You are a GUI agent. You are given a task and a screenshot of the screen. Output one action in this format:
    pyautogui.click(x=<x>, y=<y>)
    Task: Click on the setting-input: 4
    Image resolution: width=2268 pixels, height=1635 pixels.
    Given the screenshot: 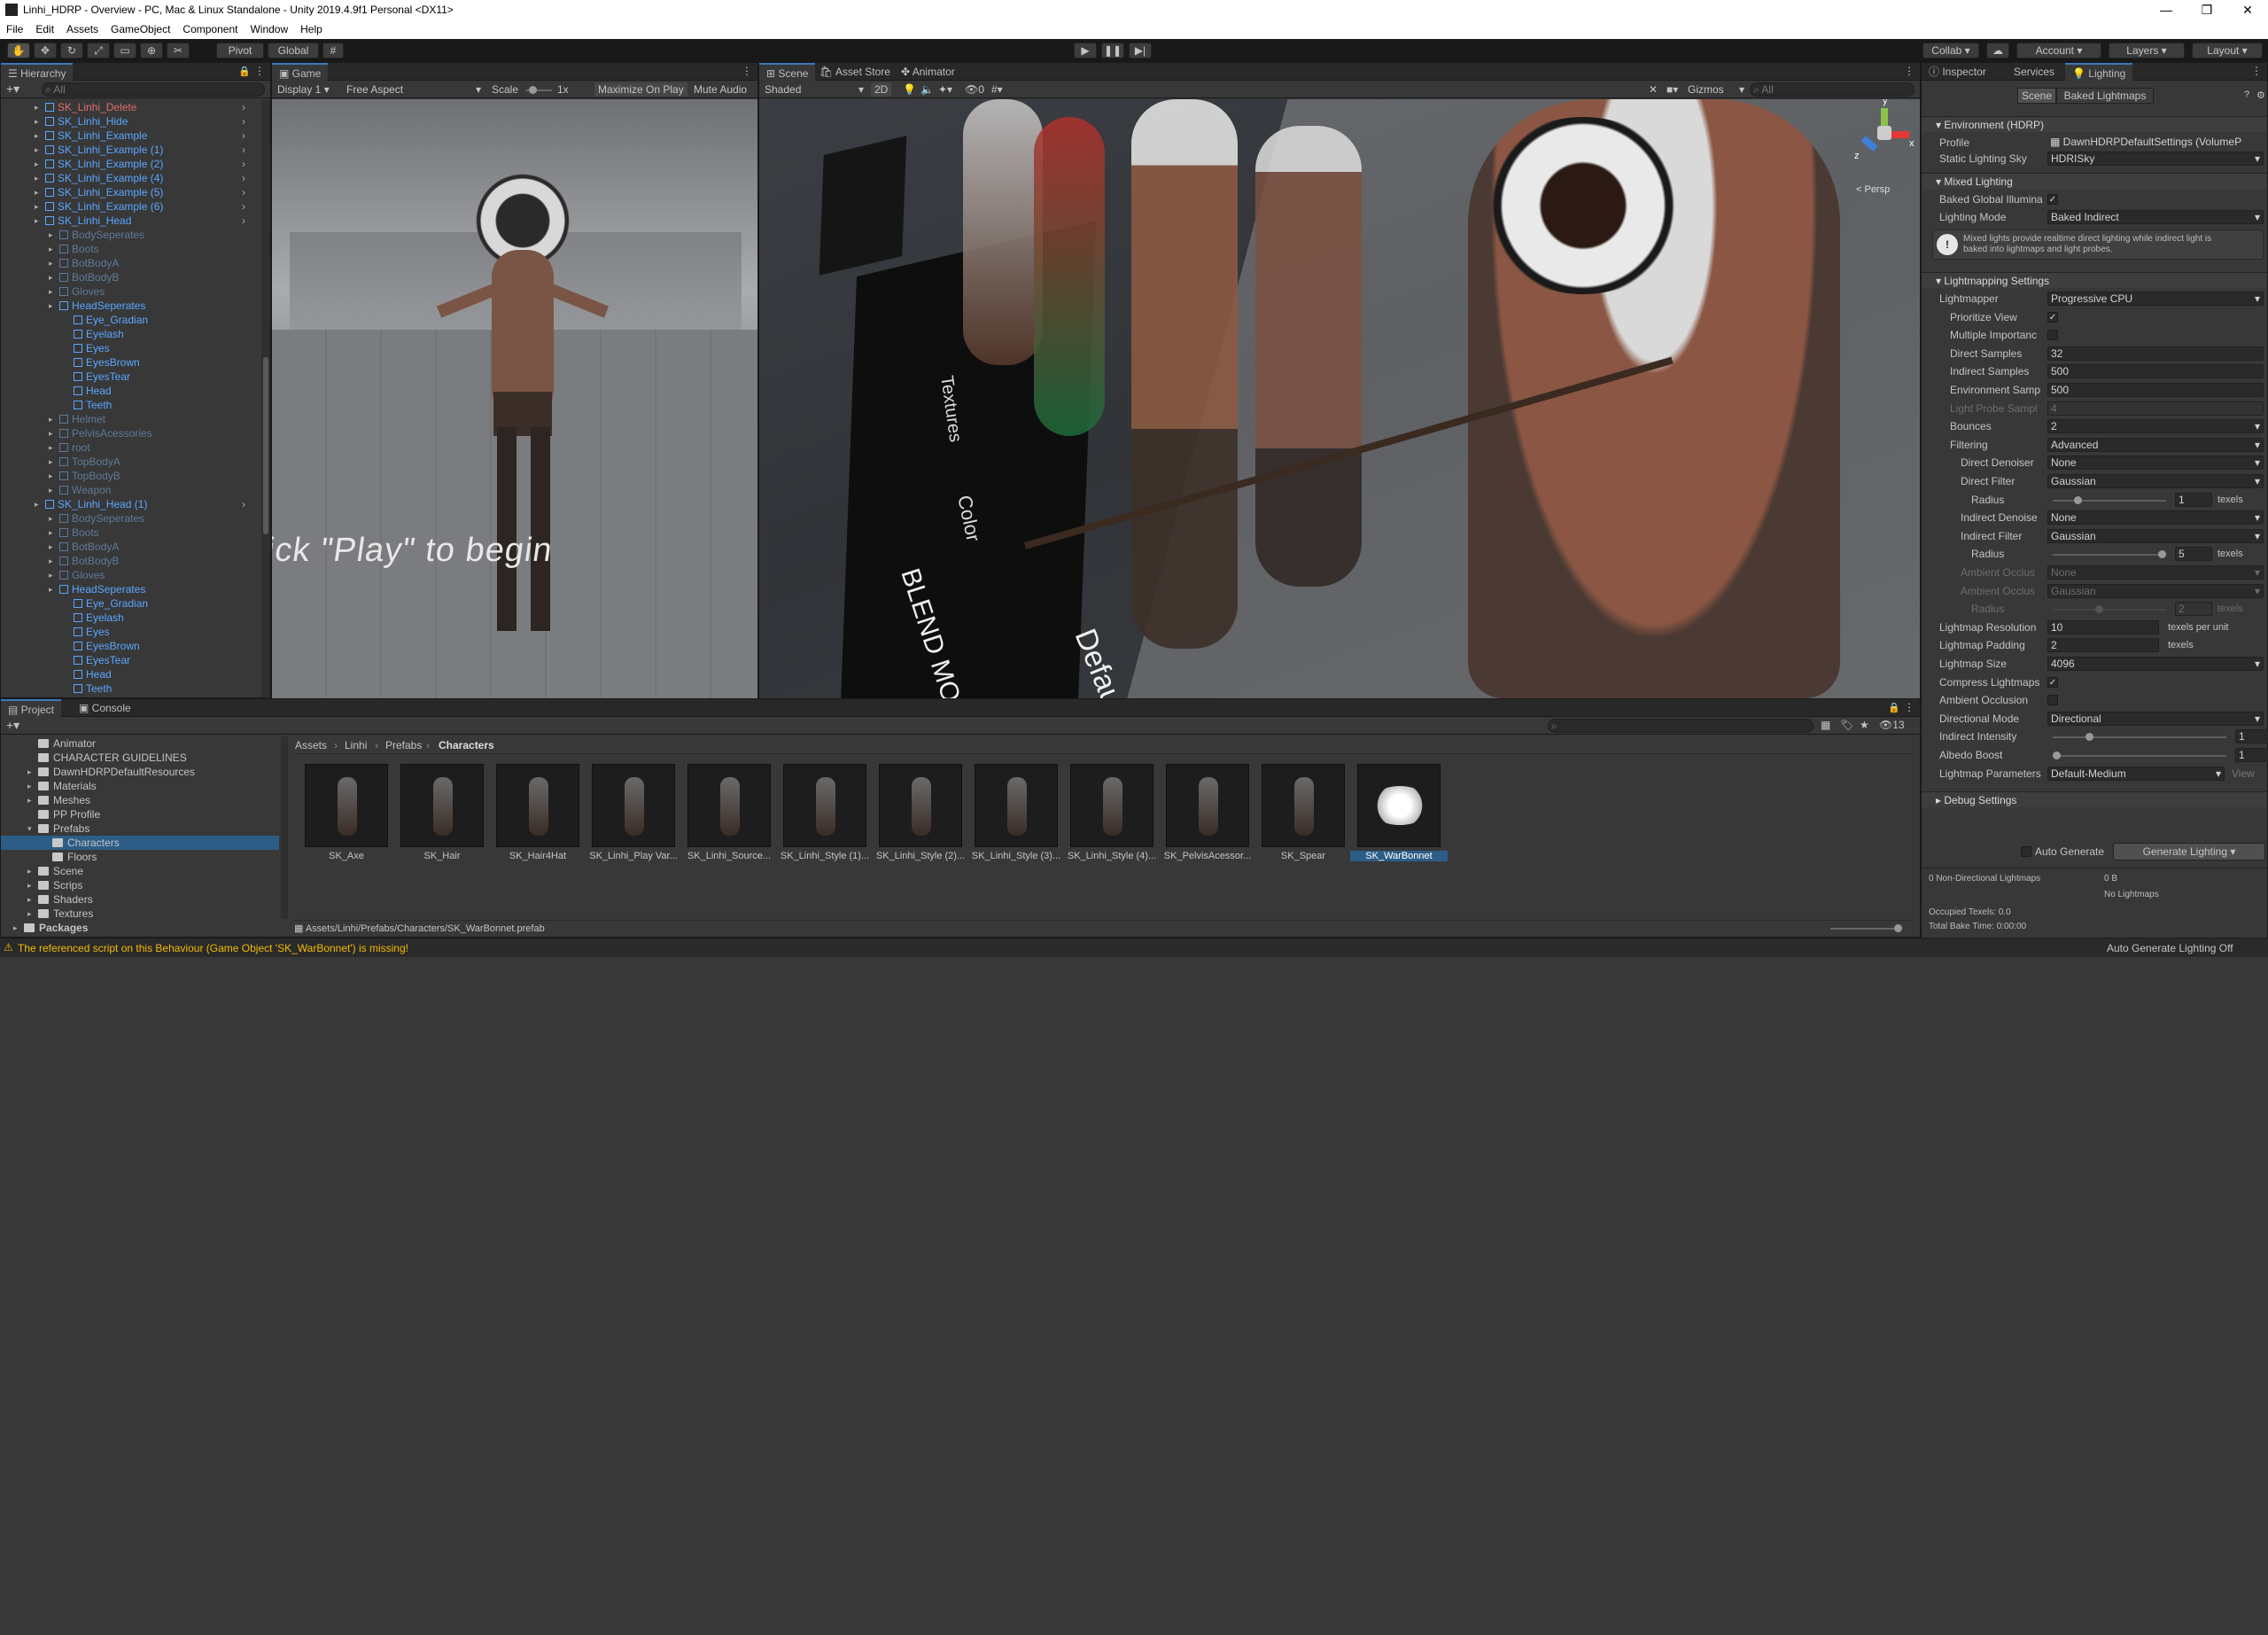 What is the action you would take?
    pyautogui.click(x=2155, y=408)
    